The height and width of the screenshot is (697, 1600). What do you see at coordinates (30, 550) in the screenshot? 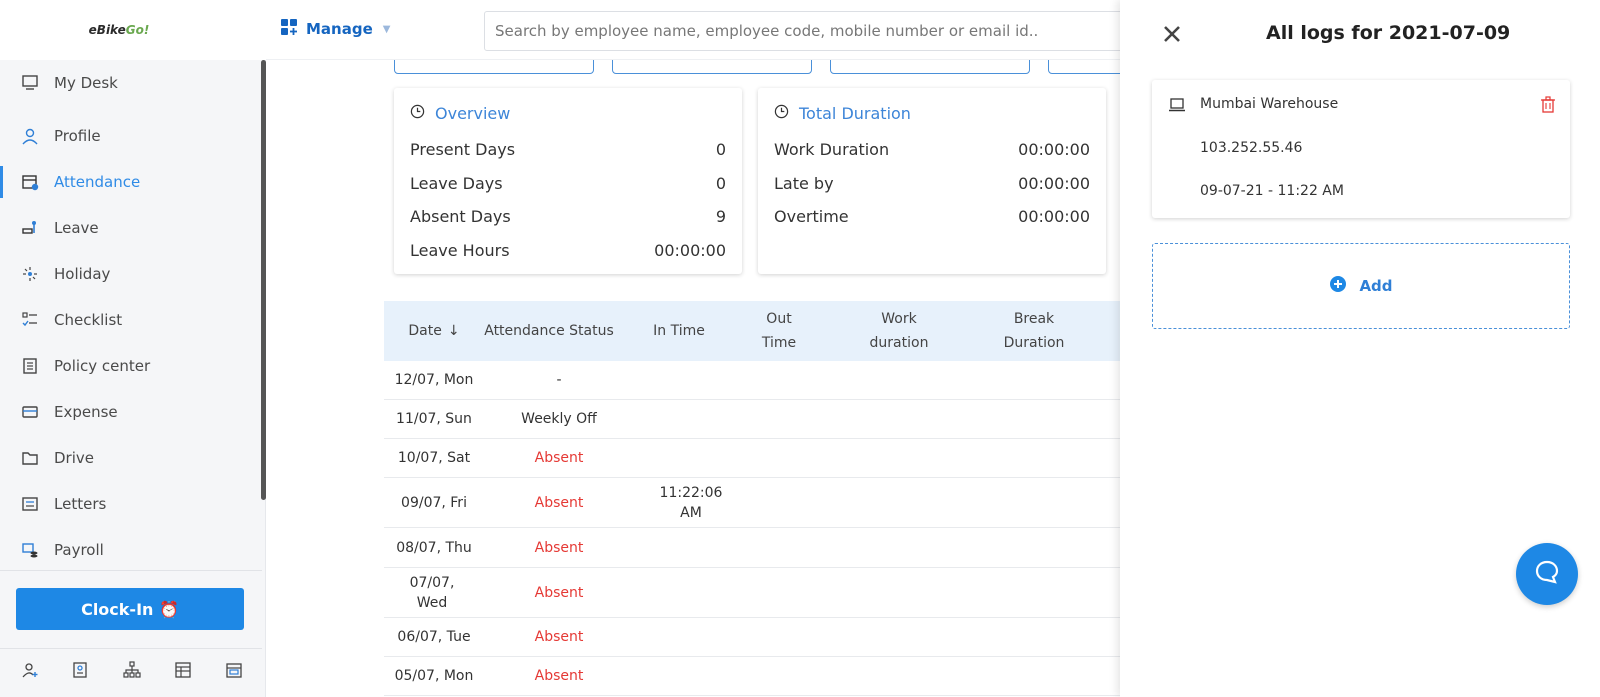
I see `payroll-icon` at bounding box center [30, 550].